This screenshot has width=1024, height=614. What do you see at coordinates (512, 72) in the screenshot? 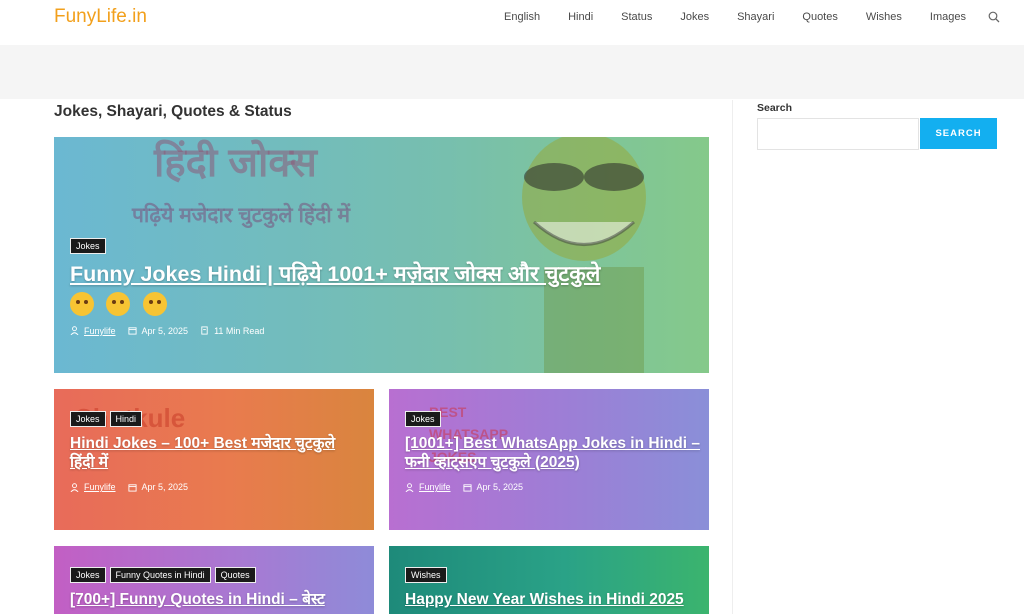
I see `ad-banner-area` at bounding box center [512, 72].